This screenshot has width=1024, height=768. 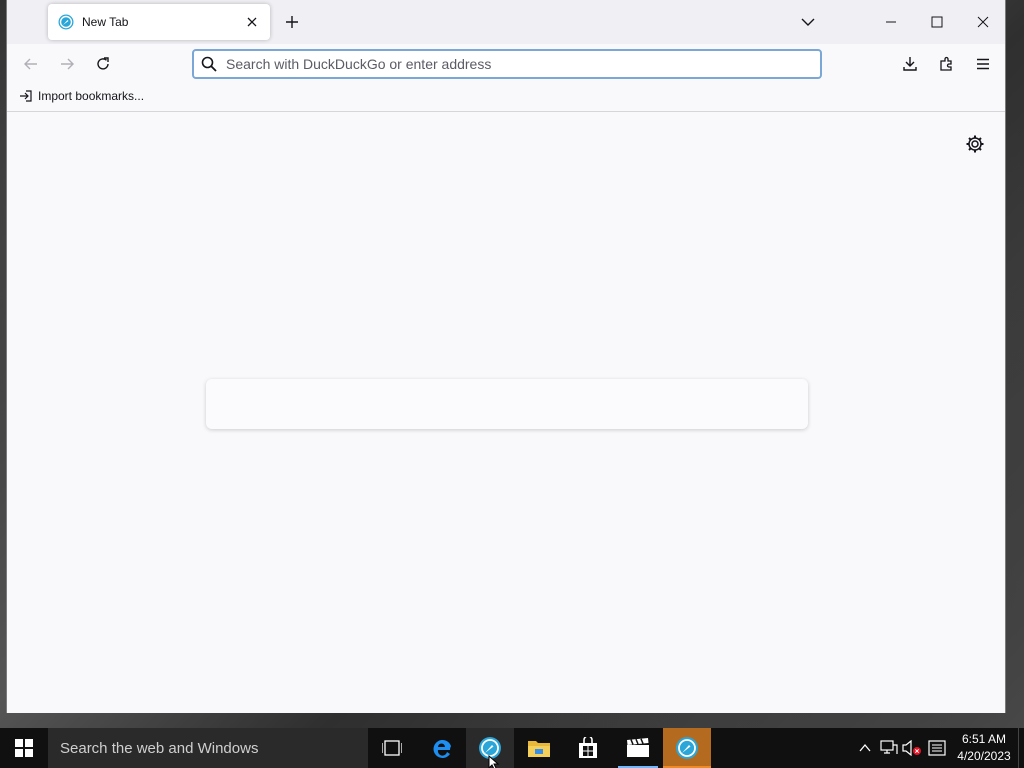 I want to click on import-icon, so click(x=26, y=96).